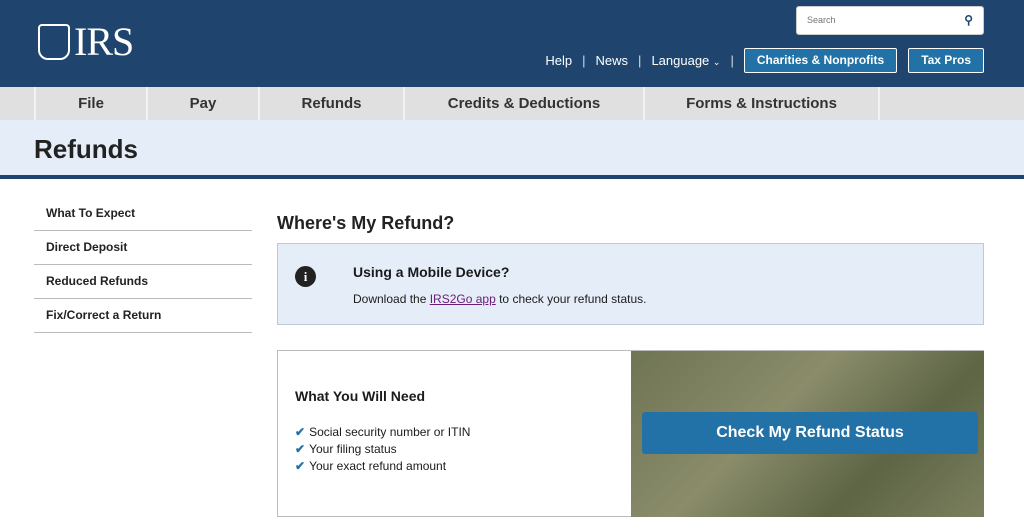  What do you see at coordinates (353, 449) in the screenshot?
I see `list-item-text: Your filing status` at bounding box center [353, 449].